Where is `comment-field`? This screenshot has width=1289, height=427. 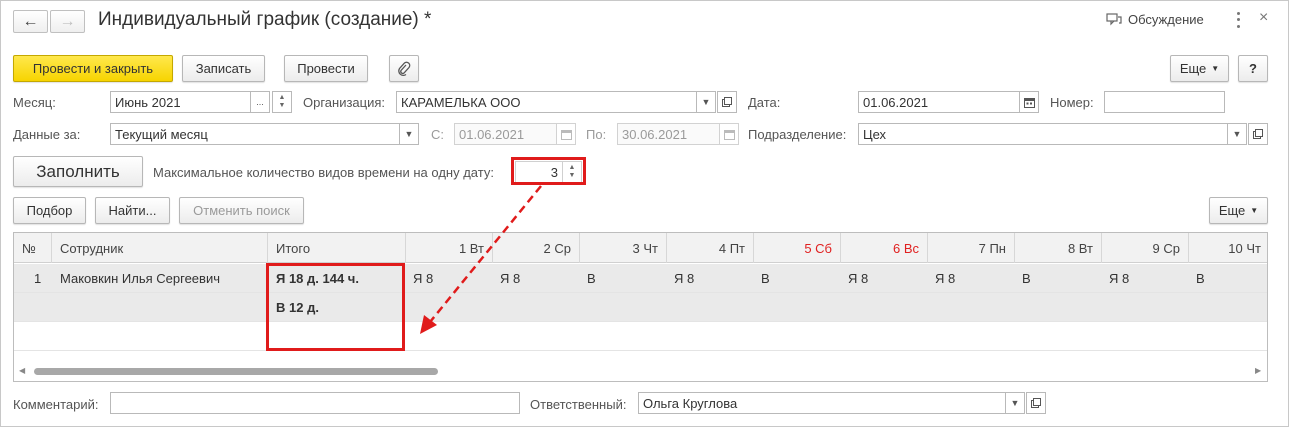
comment-field is located at coordinates (315, 403).